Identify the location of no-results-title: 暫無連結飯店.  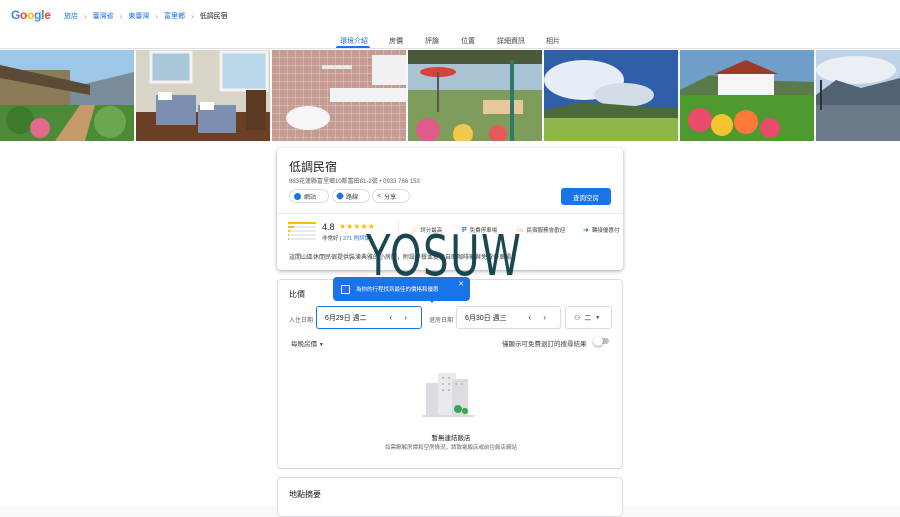
(451, 438).